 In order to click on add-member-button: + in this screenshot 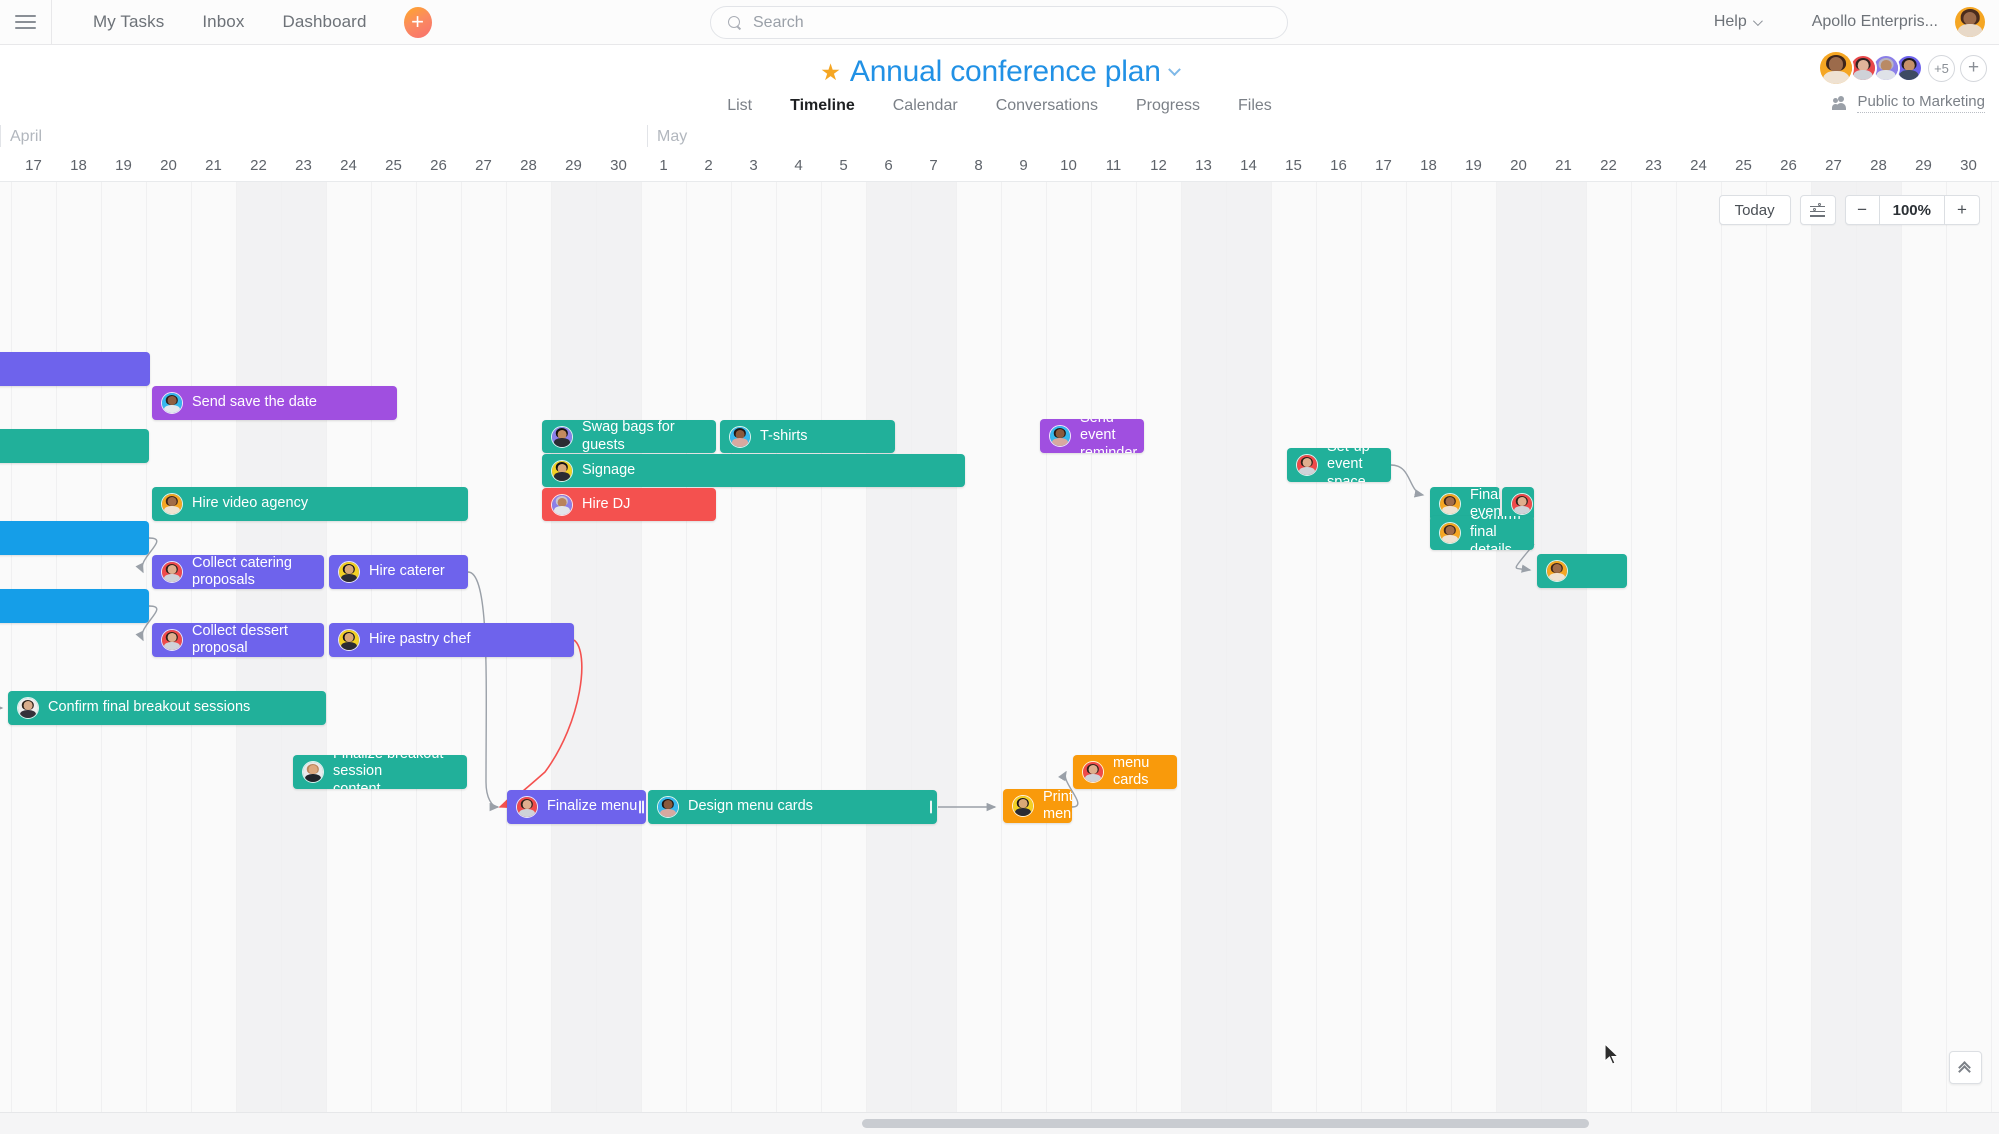, I will do `click(1973, 68)`.